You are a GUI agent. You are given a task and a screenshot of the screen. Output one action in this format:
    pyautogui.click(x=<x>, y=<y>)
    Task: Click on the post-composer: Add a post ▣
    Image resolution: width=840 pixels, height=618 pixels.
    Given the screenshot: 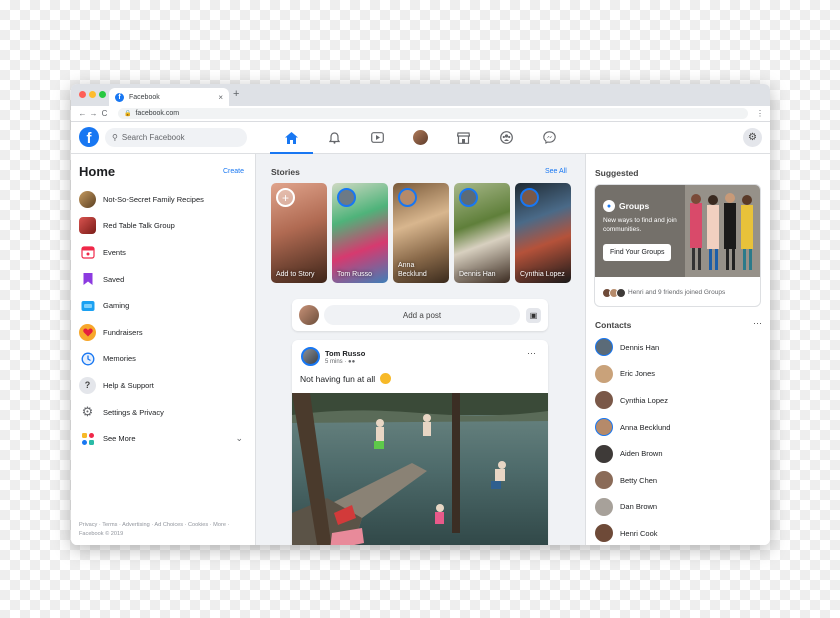 What is the action you would take?
    pyautogui.click(x=420, y=315)
    